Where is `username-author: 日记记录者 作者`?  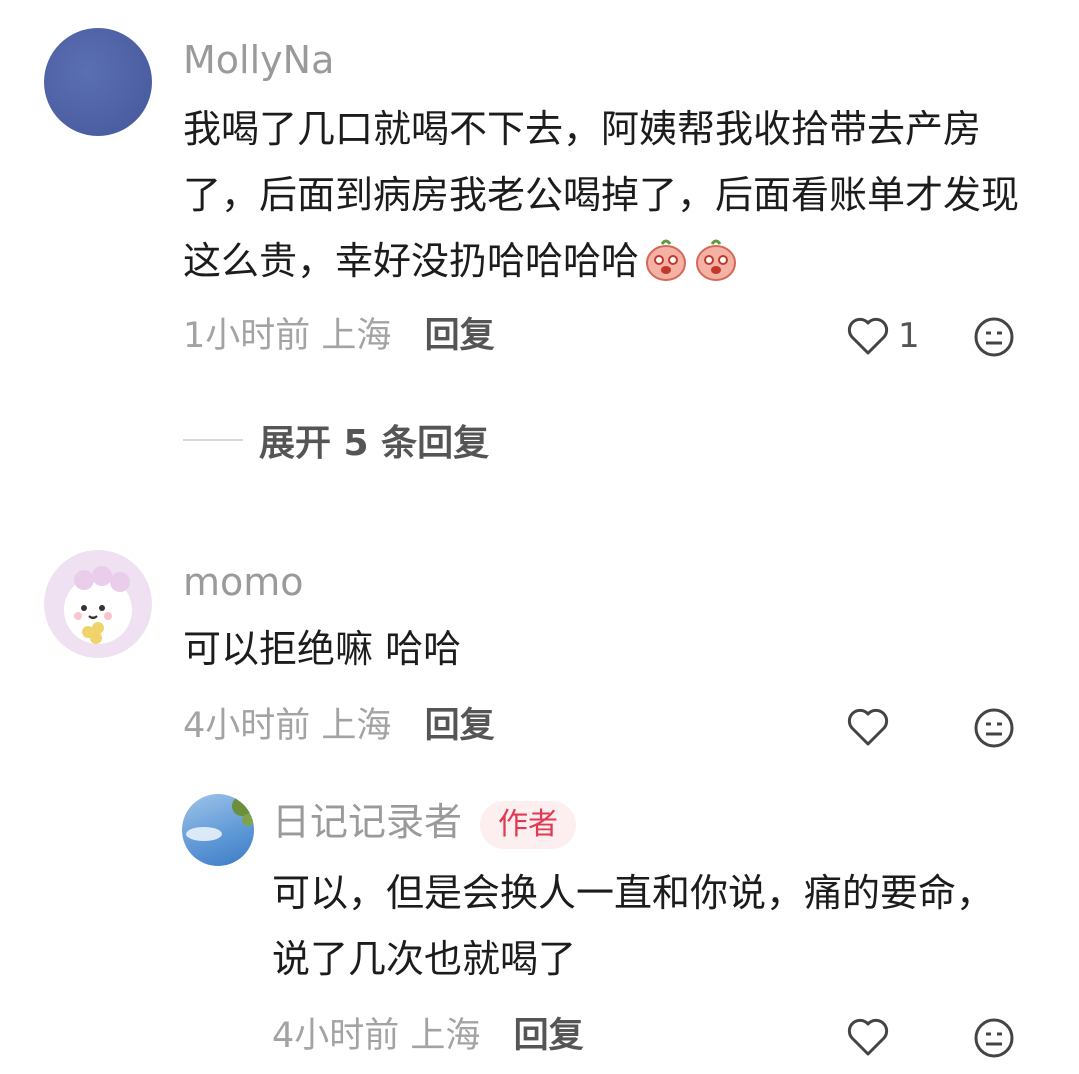 username-author: 日记记录者 作者 is located at coordinates (424, 824).